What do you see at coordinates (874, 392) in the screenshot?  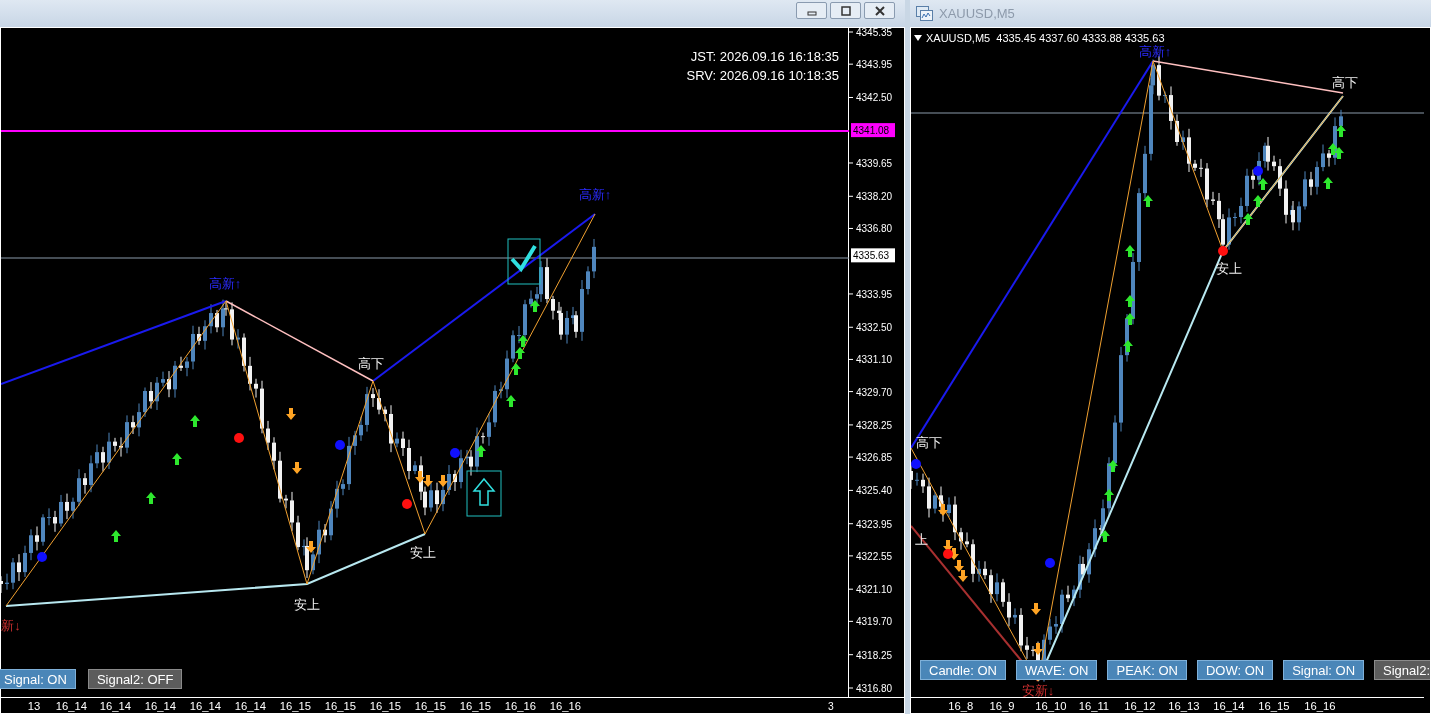 I see `price-tick: 4329.70` at bounding box center [874, 392].